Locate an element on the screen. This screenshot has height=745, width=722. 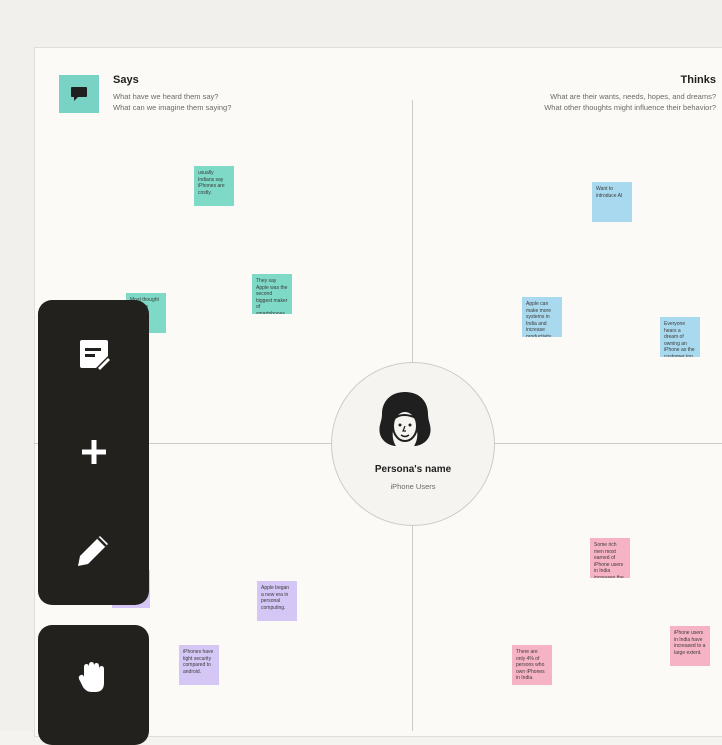
speech-bubble-icon is located at coordinates (79, 94).